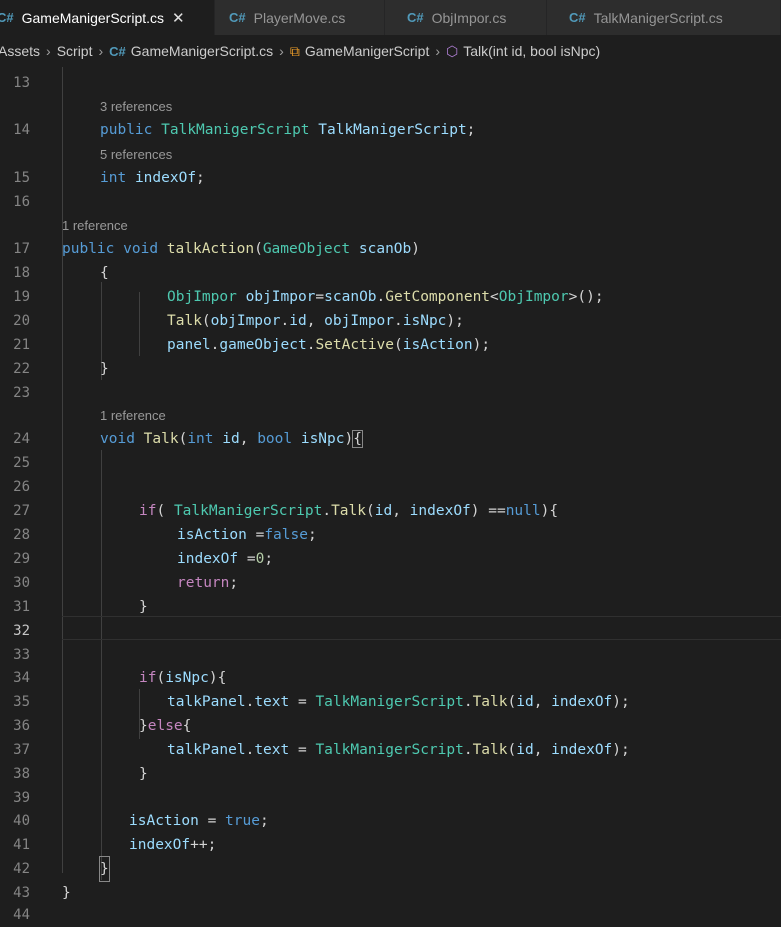  Describe the element at coordinates (178, 18) in the screenshot. I see `close-icon: ✕` at that location.